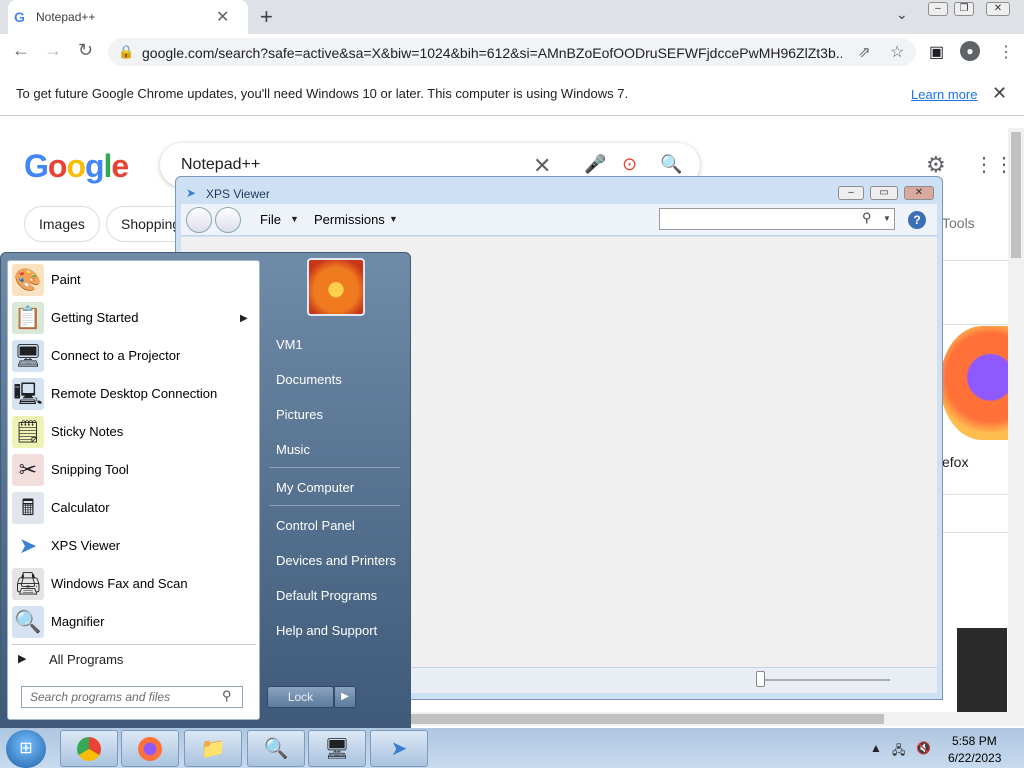 The height and width of the screenshot is (773, 1024). I want to click on infobar-close-icon: ✕, so click(999, 93).